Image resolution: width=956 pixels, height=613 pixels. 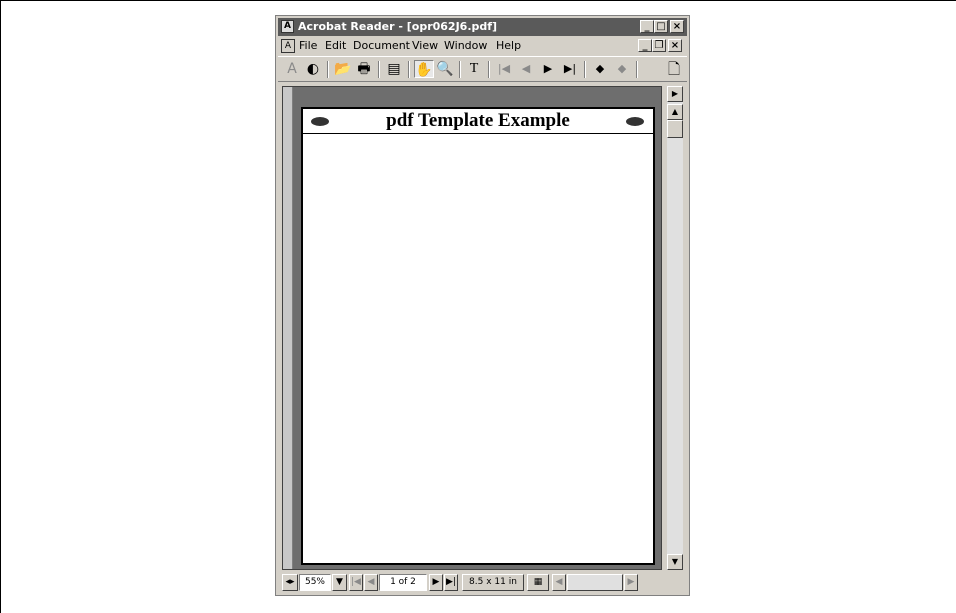 I want to click on page-frame-top, so click(x=478, y=0).